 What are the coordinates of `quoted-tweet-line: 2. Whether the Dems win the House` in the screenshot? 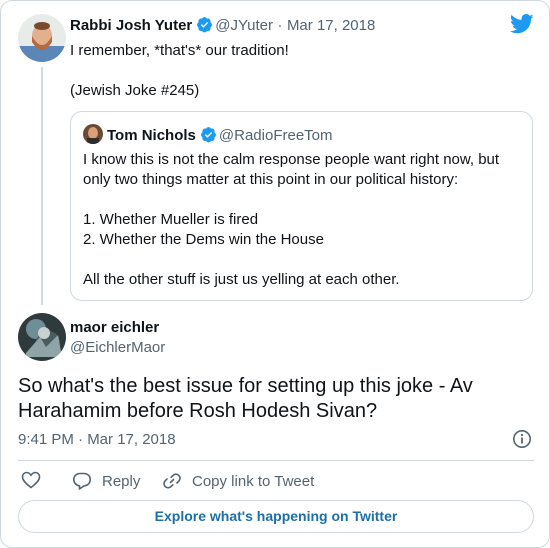 It's located at (203, 239).